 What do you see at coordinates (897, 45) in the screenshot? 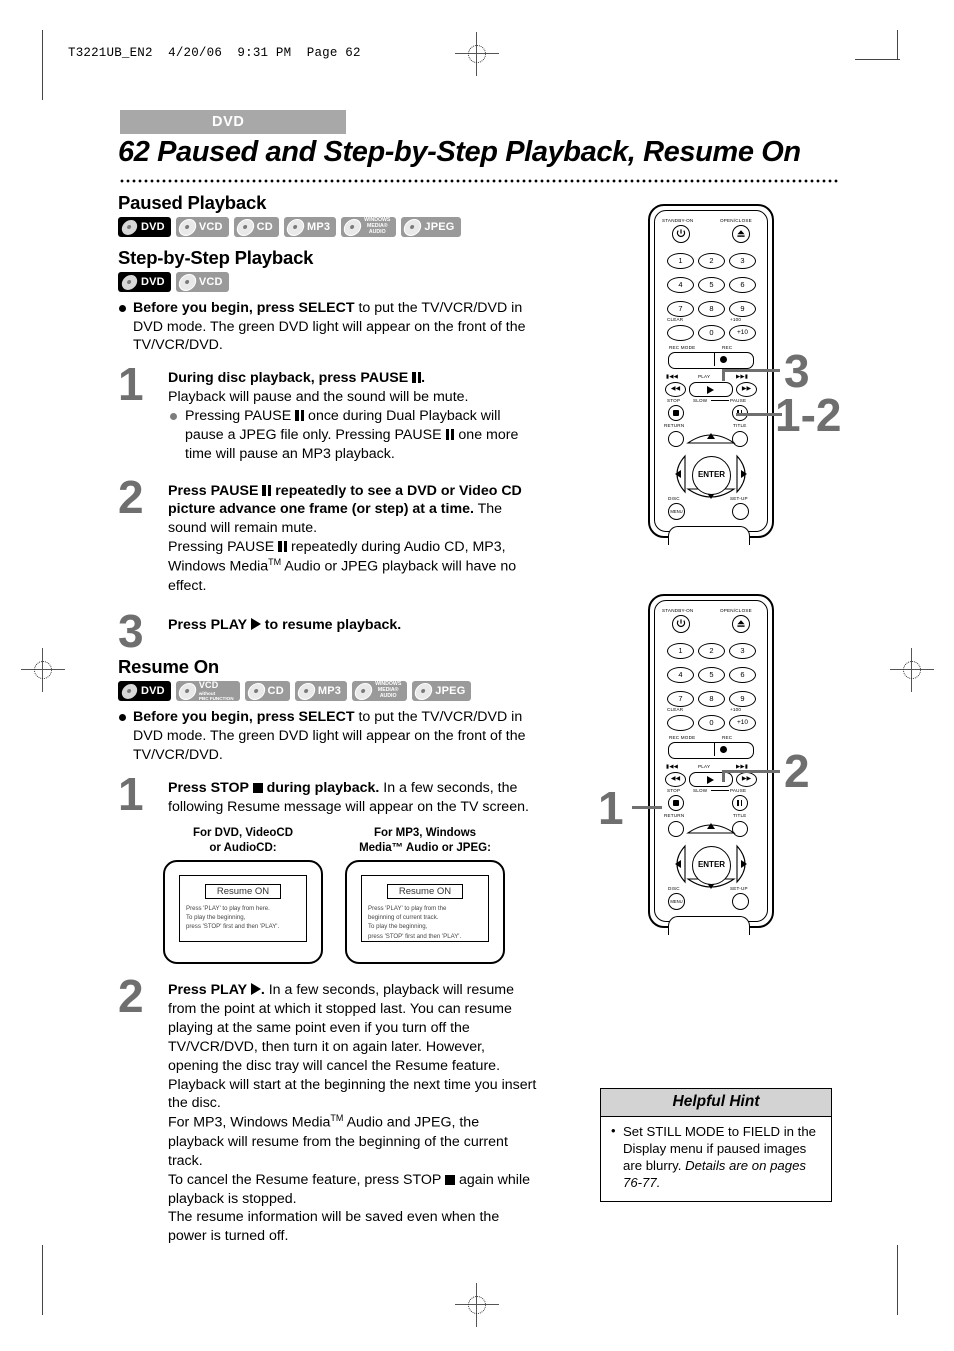
I see `crop-mark-top-right` at bounding box center [897, 45].